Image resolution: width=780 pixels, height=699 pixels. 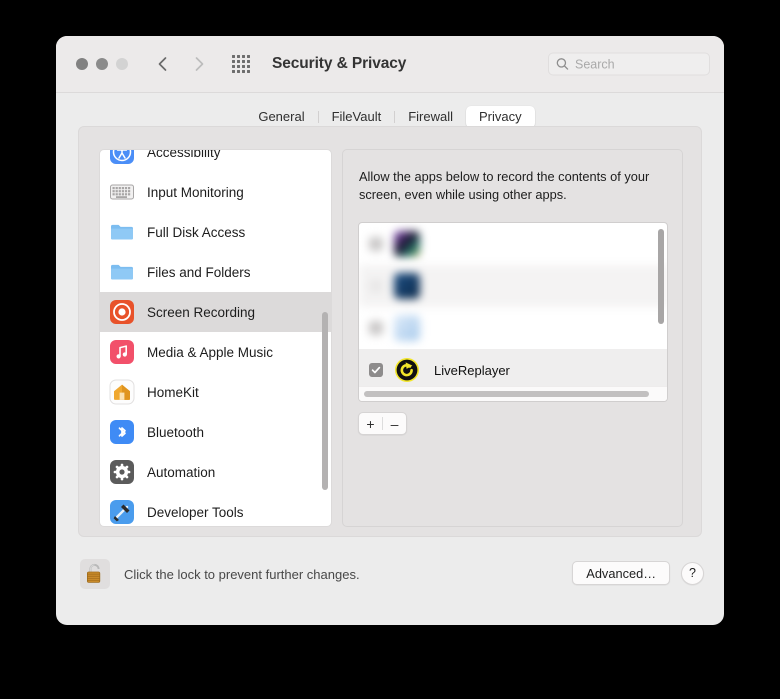 I want to click on home-icon, so click(x=122, y=392).